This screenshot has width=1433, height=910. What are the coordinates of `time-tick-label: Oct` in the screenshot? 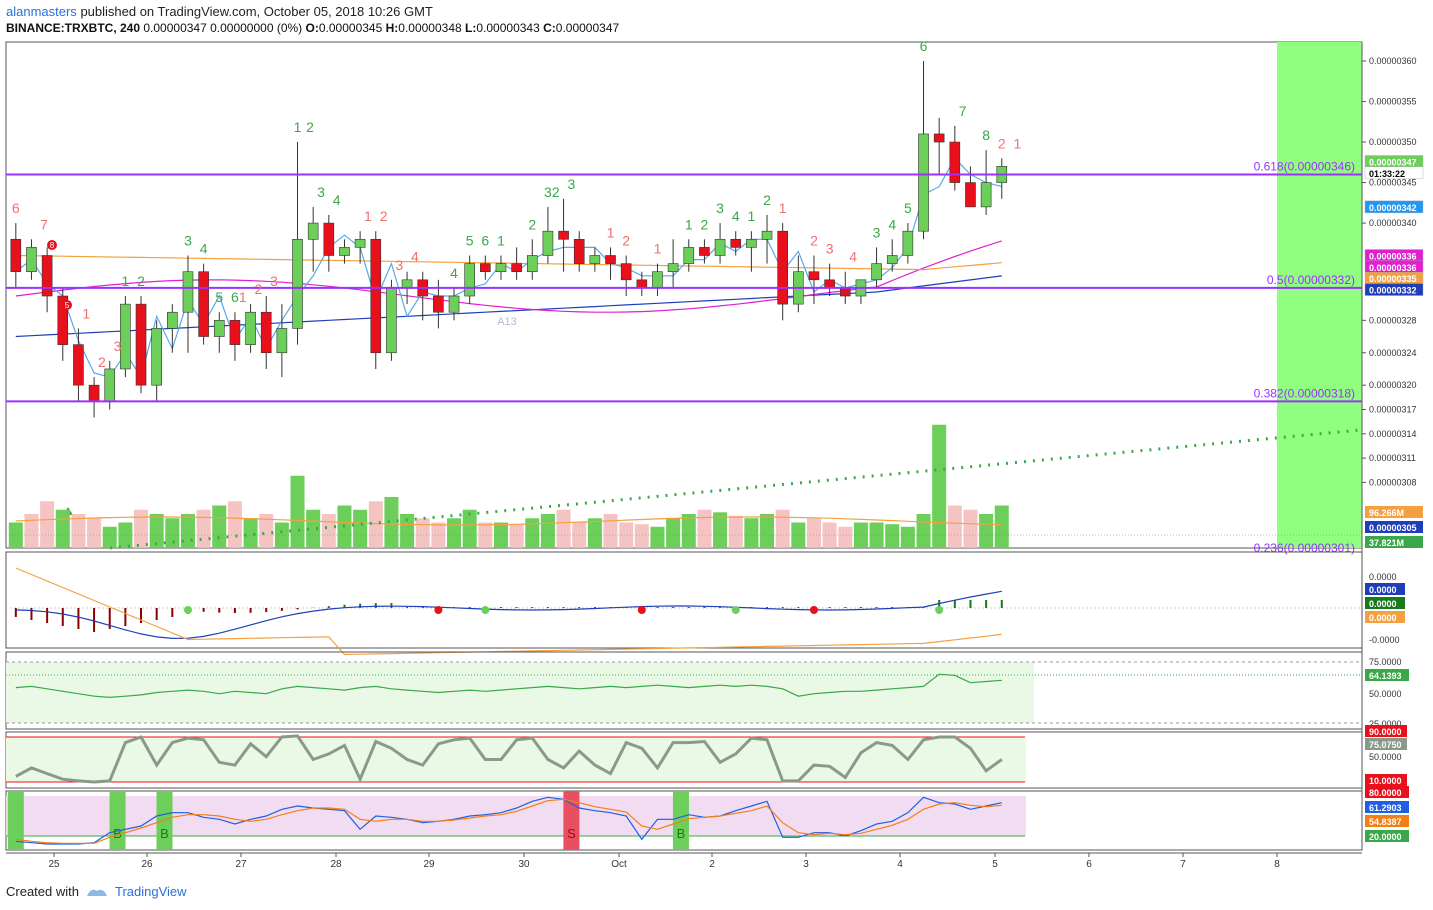 It's located at (619, 864).